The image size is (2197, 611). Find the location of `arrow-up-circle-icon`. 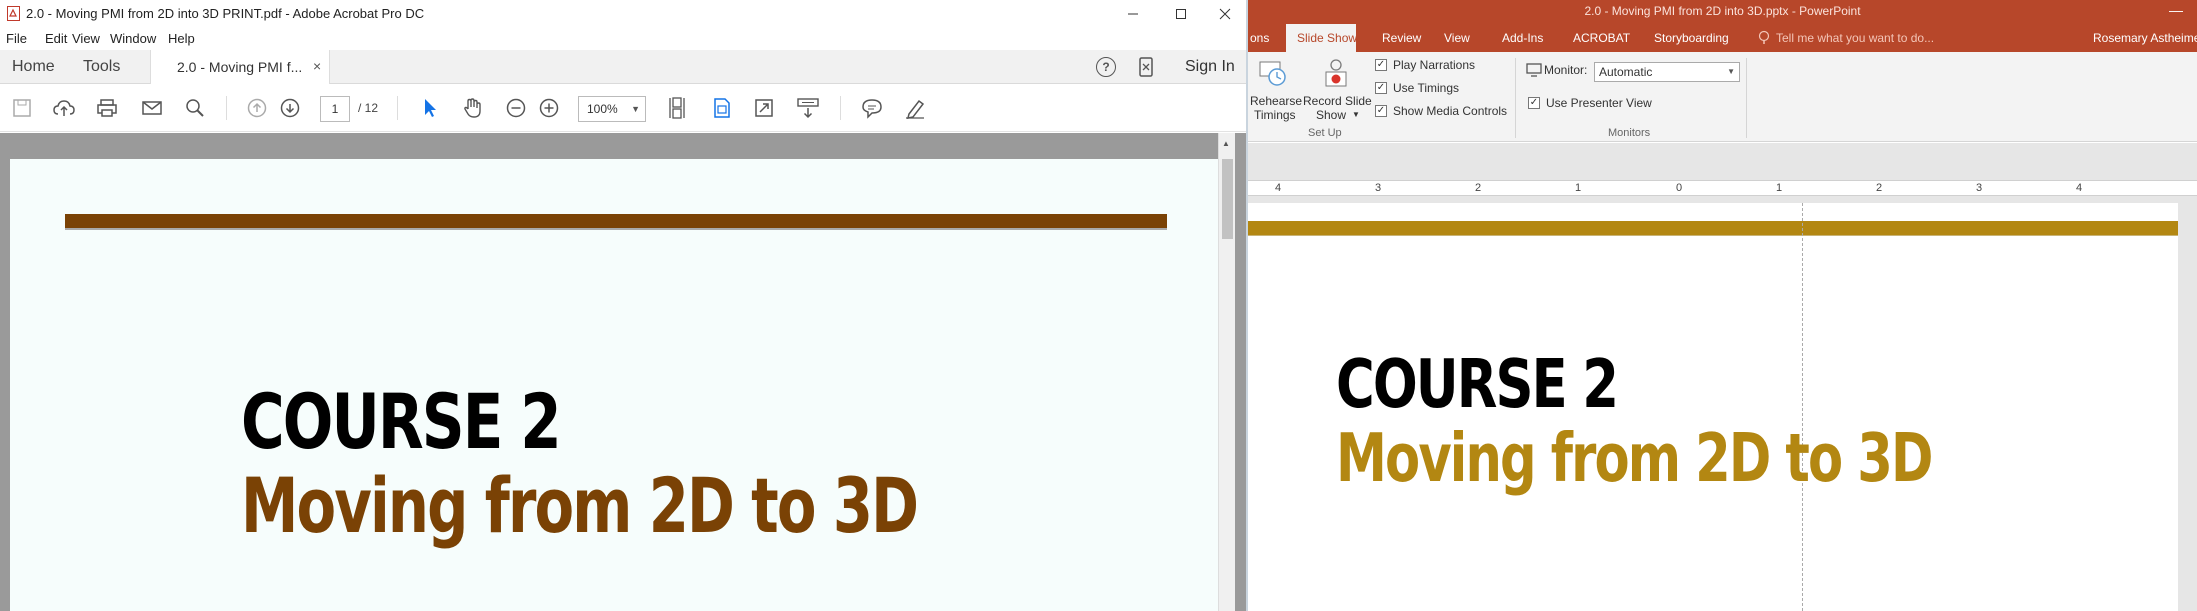

arrow-up-circle-icon is located at coordinates (257, 108).